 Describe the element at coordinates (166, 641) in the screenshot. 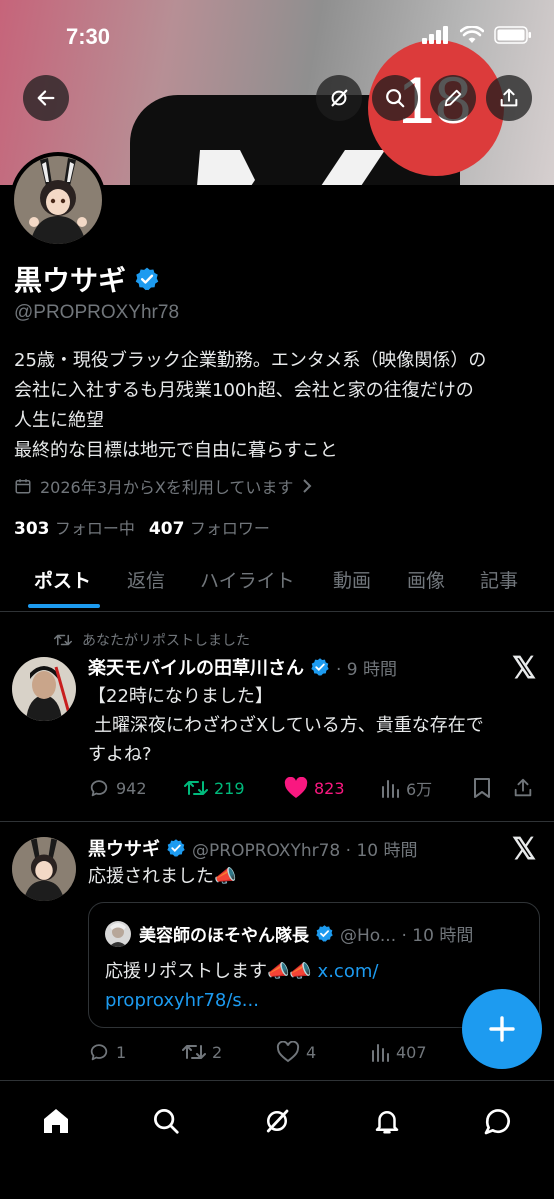

I see `repost-label: あなたがリポストしました` at that location.